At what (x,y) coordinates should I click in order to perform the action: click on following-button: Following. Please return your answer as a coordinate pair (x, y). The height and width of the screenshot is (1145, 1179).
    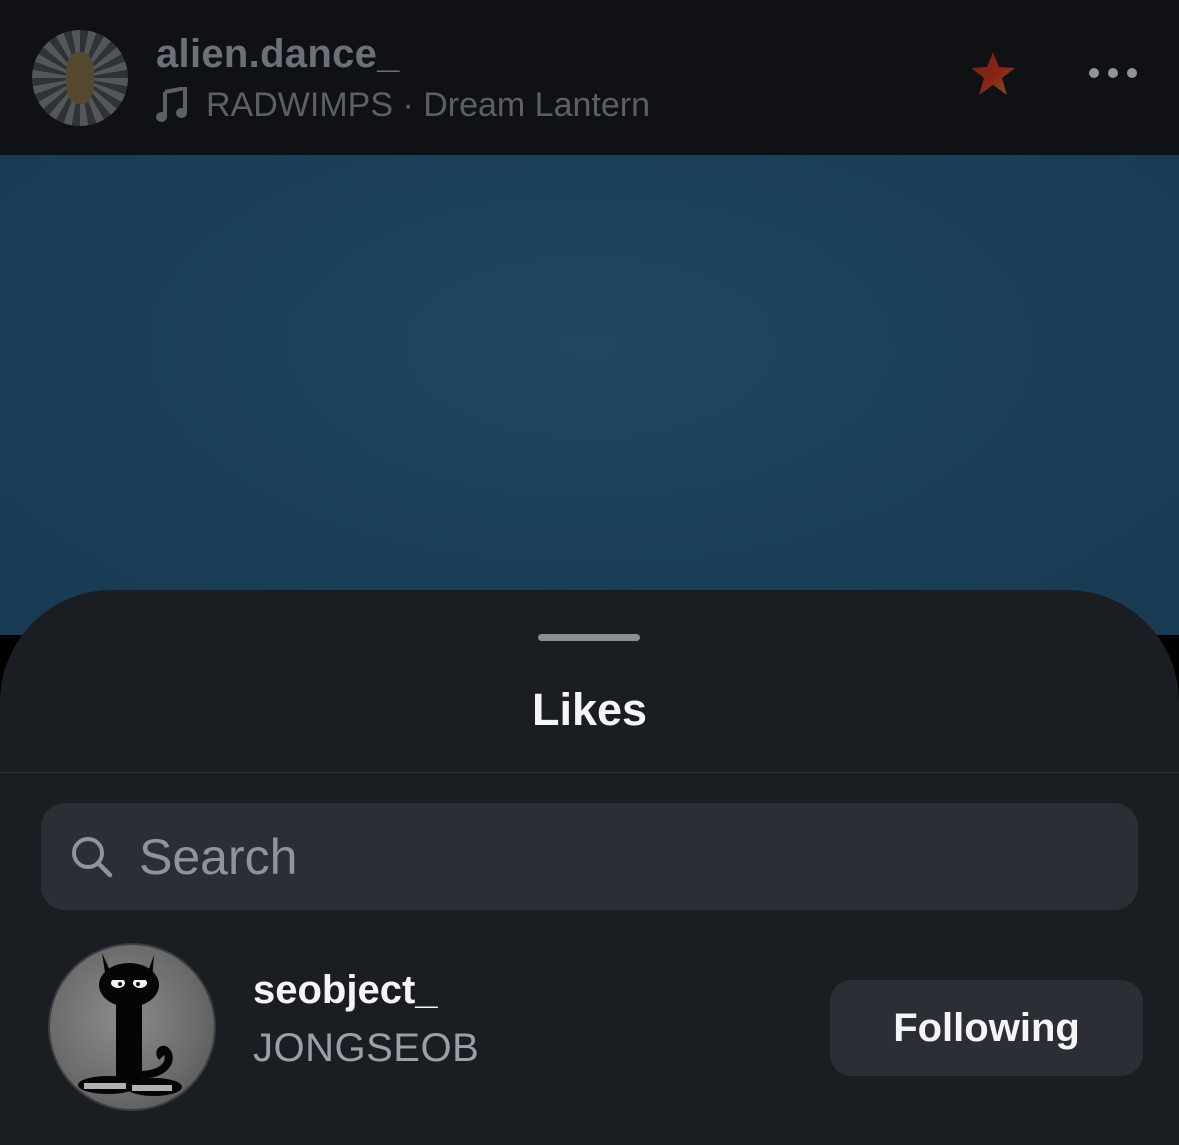
    Looking at the image, I should click on (986, 1028).